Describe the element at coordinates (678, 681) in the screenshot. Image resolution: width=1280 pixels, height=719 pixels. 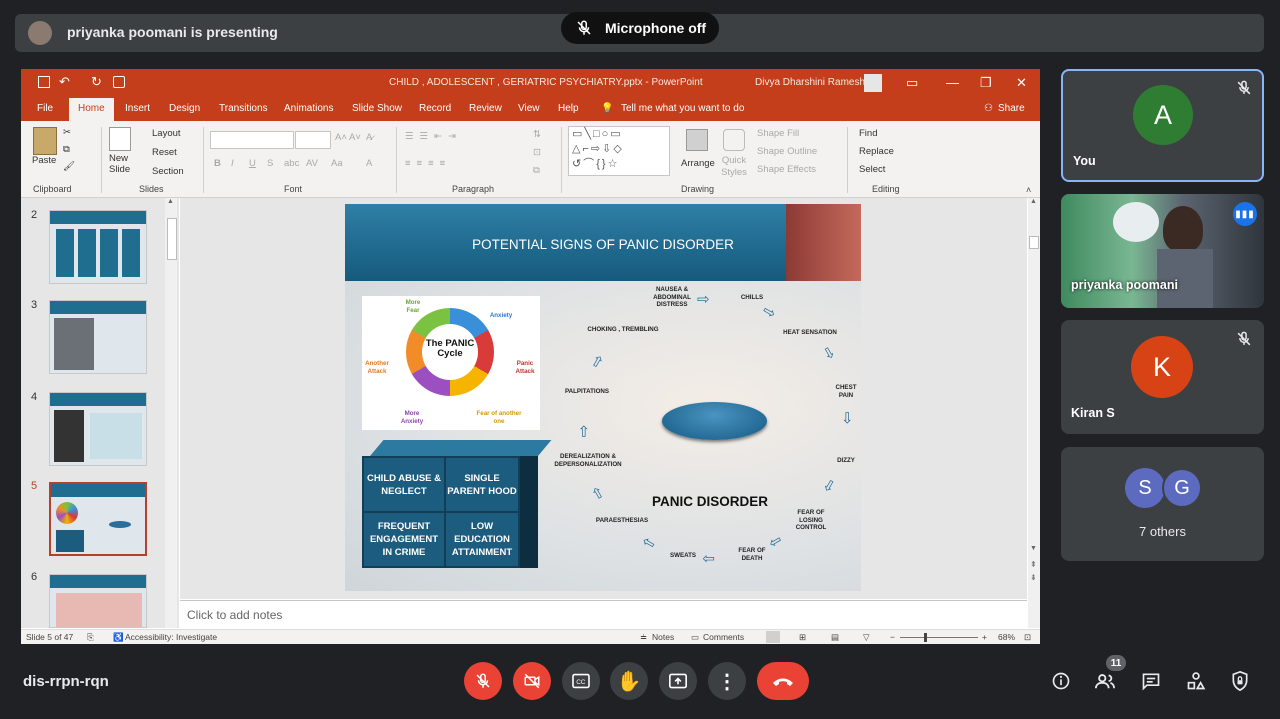
I see `present-now-button` at that location.